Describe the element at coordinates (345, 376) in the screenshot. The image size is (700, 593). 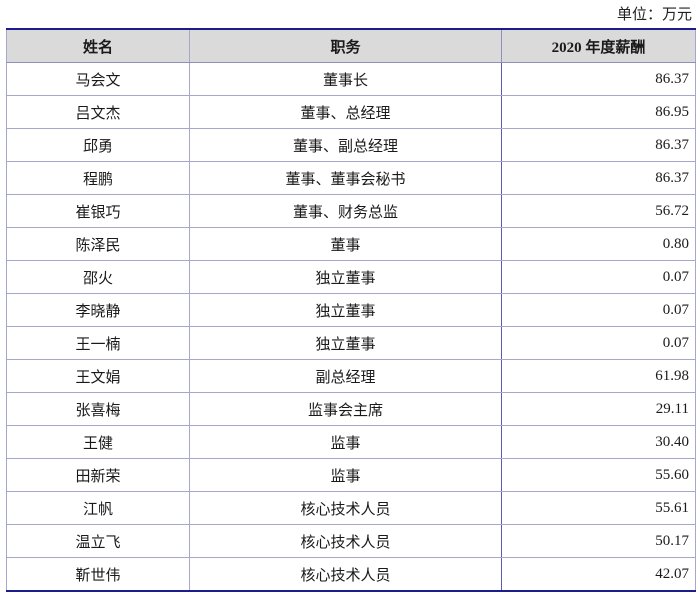
I see `title-cell: 副总经理` at that location.